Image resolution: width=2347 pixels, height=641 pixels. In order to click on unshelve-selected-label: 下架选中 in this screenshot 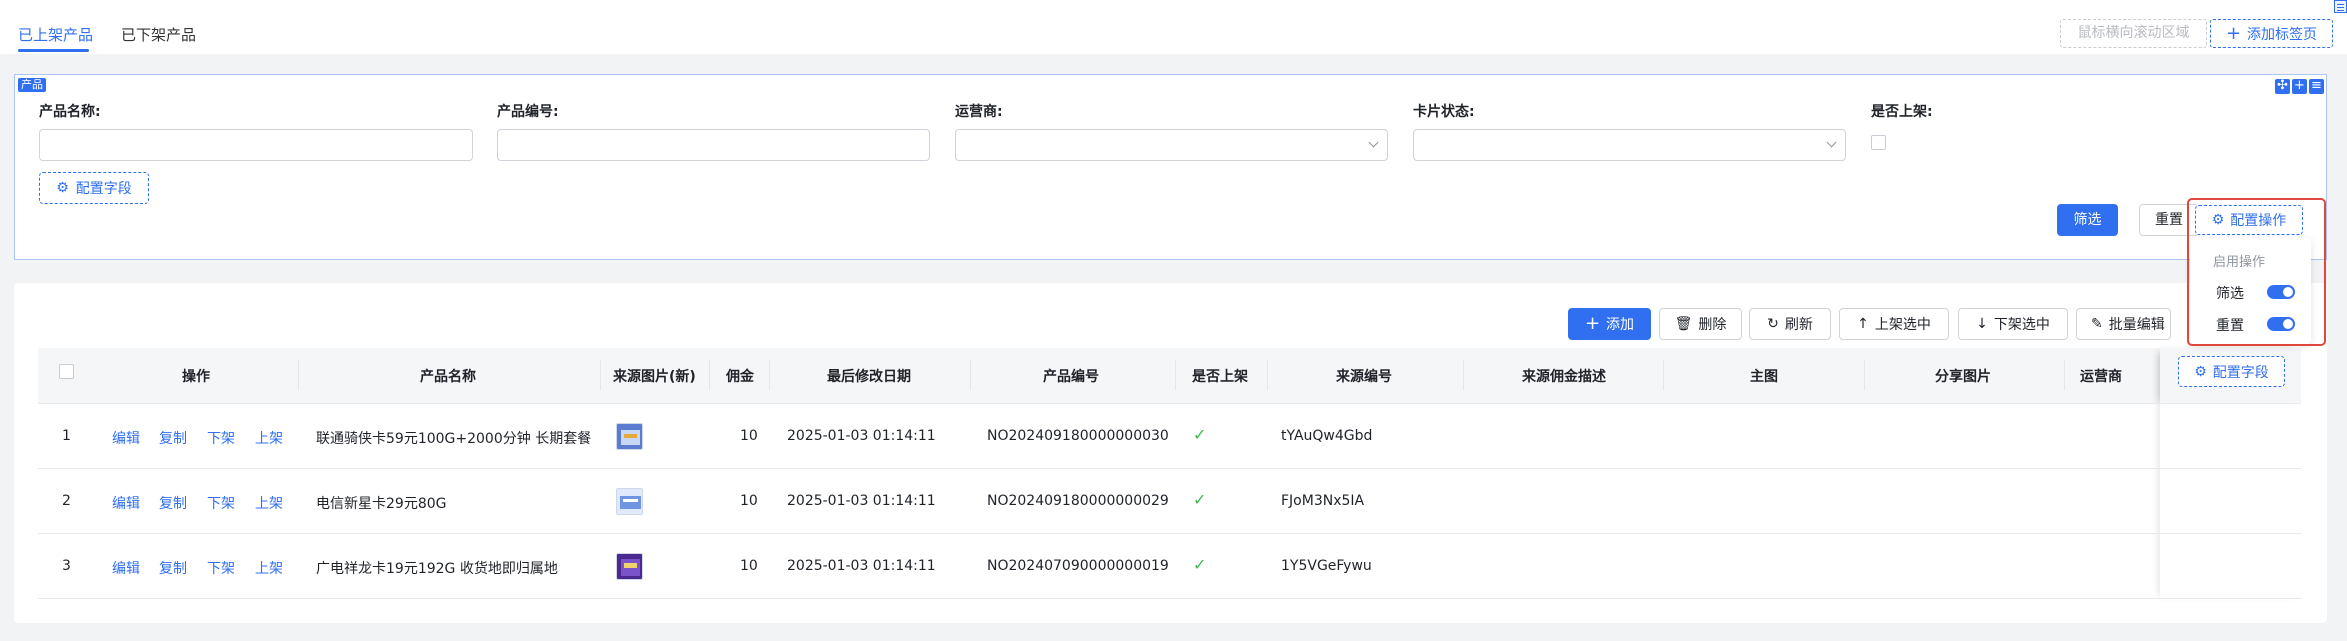, I will do `click(2021, 325)`.